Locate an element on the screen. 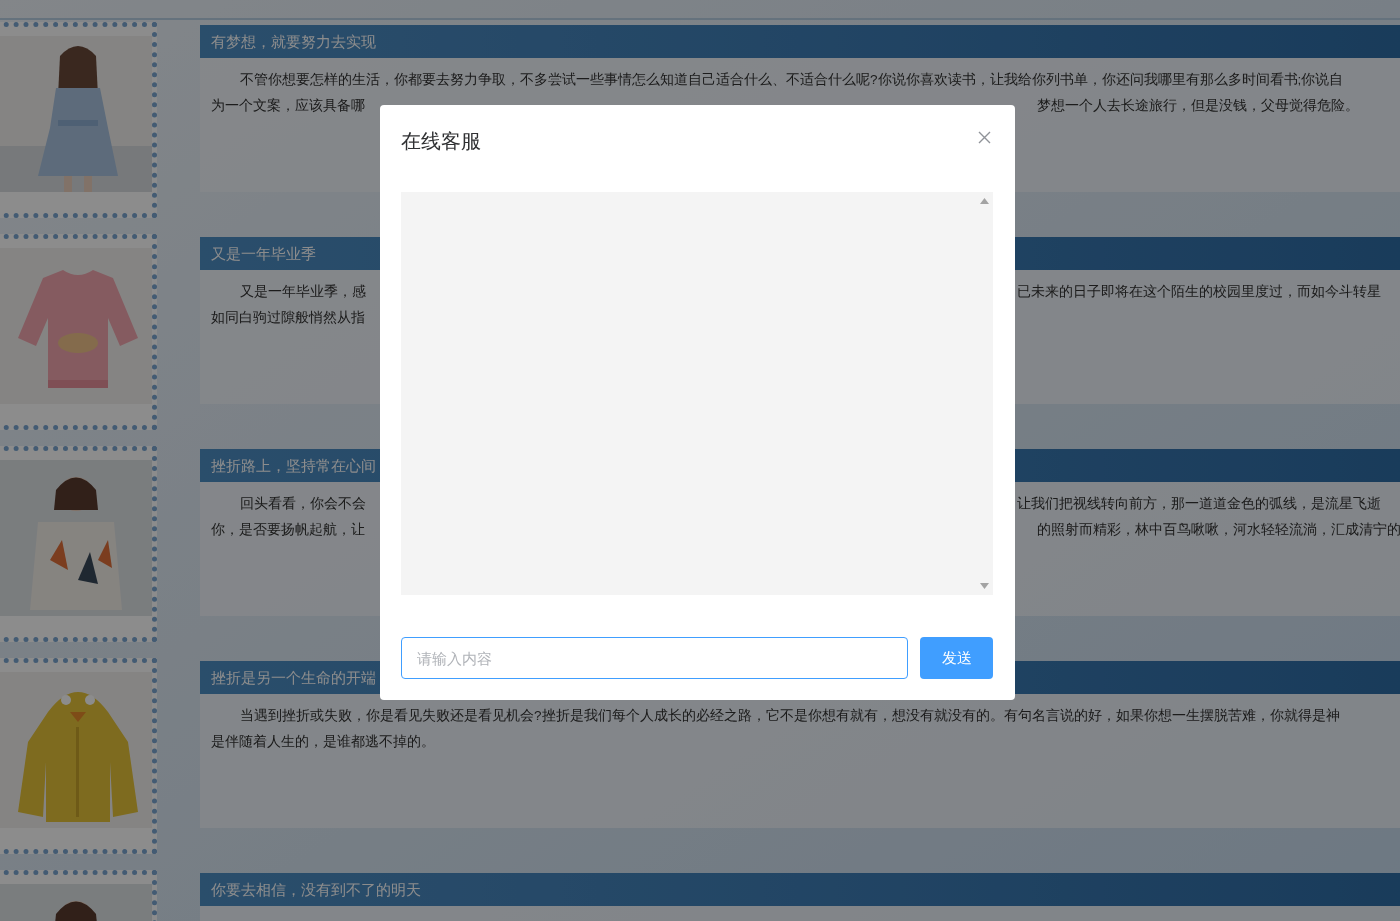 The width and height of the screenshot is (1400, 921). scroll-up-icon is located at coordinates (984, 201).